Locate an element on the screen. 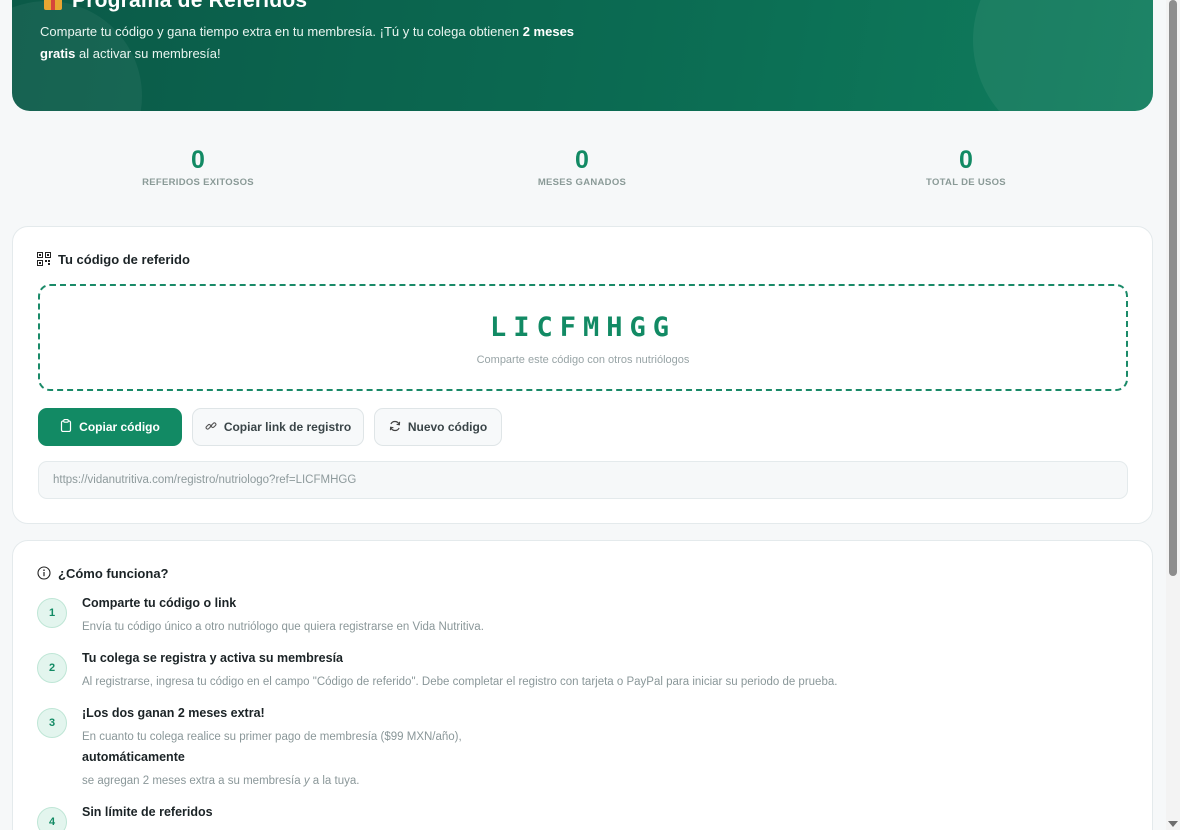 This screenshot has width=1180, height=830. step-number: 3 is located at coordinates (52, 723).